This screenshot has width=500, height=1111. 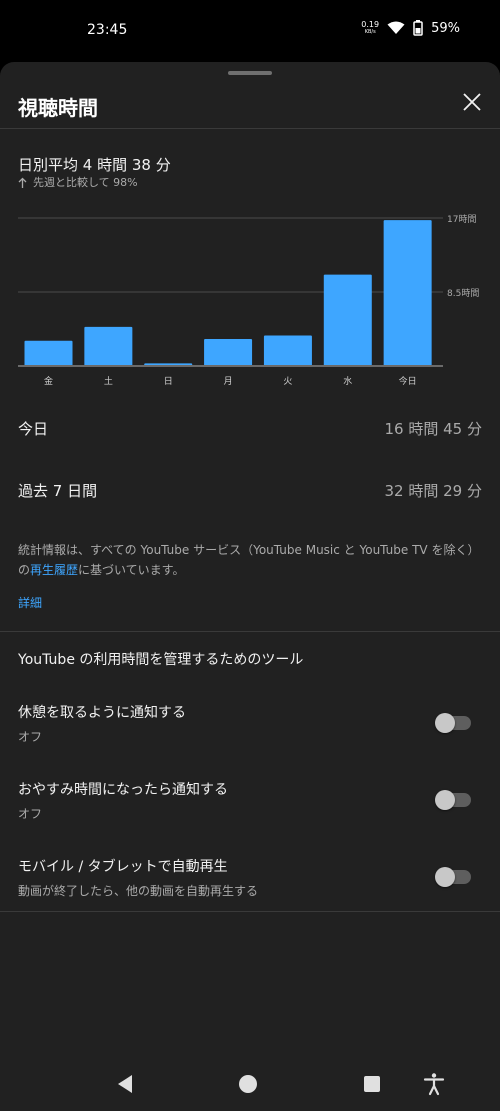 What do you see at coordinates (287, 381) in the screenshot?
I see `x-tick-label: 火` at bounding box center [287, 381].